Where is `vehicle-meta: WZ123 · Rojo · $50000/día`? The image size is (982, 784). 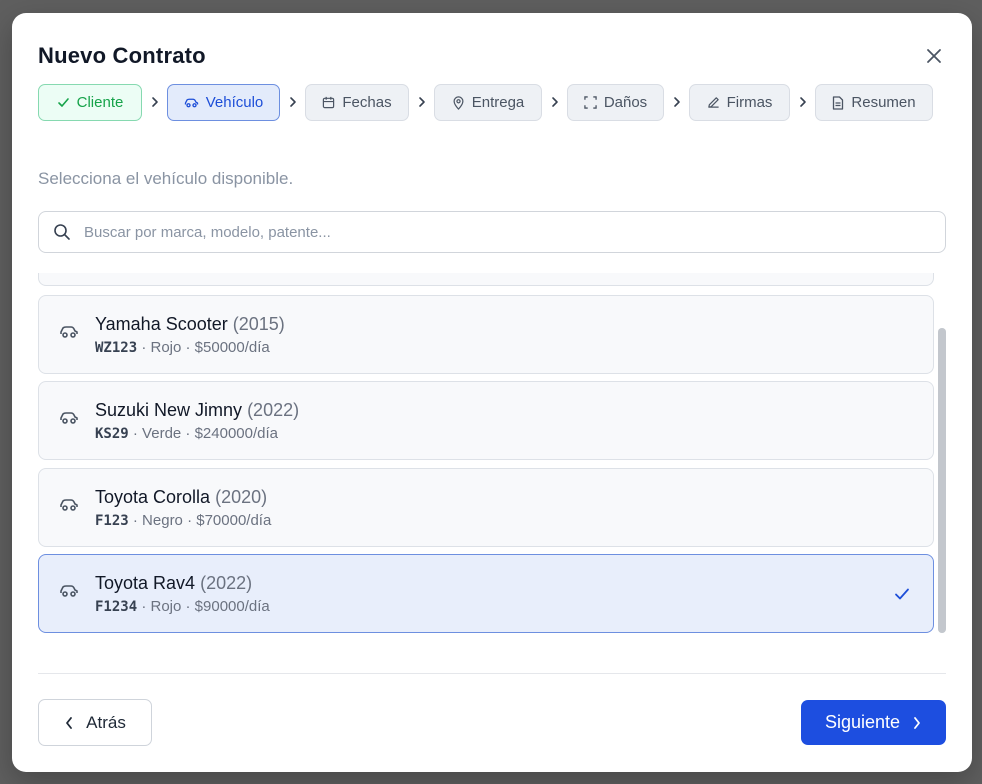 vehicle-meta: WZ123 · Rojo · $50000/día is located at coordinates (182, 347).